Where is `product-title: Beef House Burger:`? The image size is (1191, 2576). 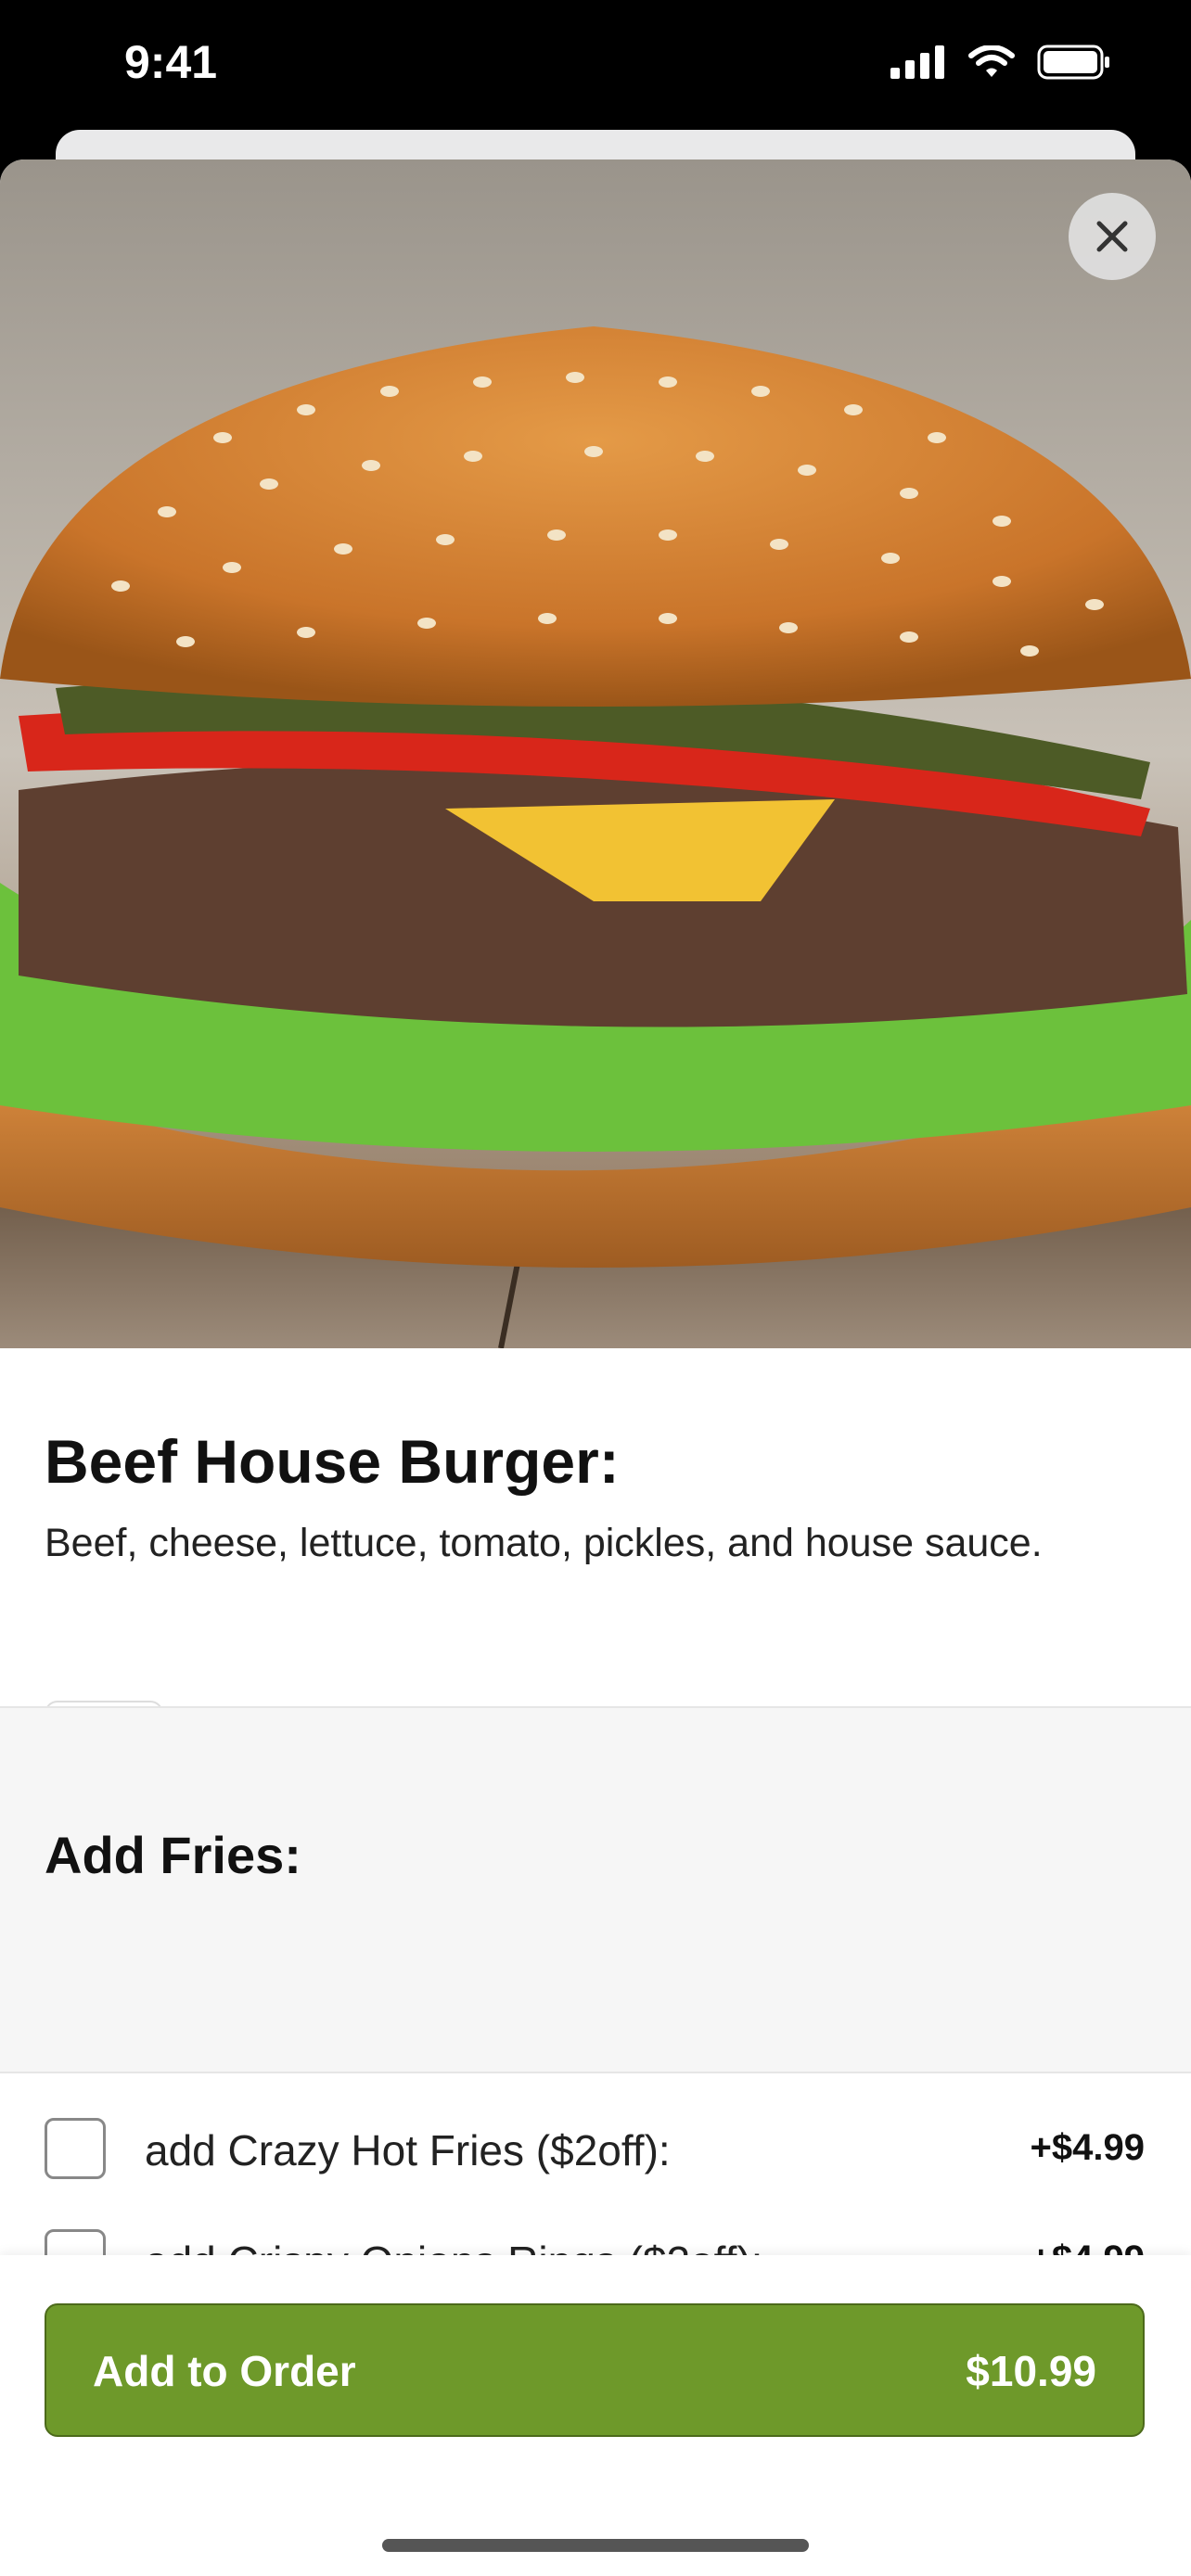
product-title: Beef House Burger: is located at coordinates (332, 1461).